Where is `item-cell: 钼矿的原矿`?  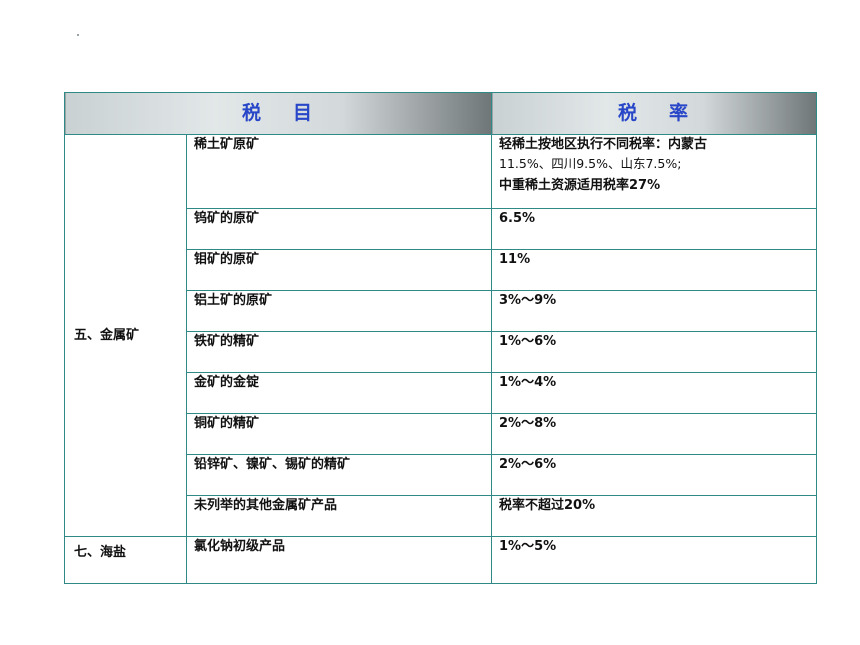 item-cell: 钼矿的原矿 is located at coordinates (339, 270).